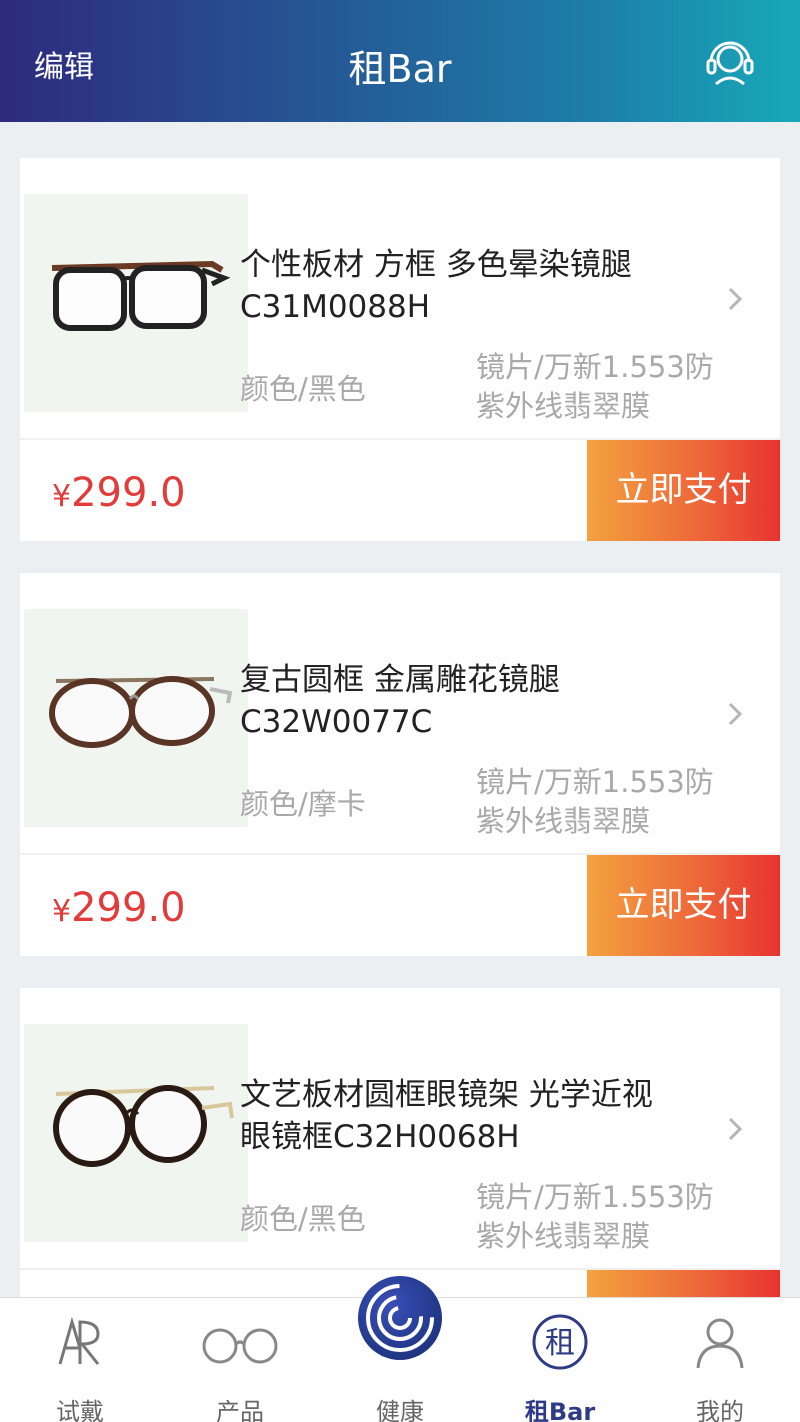  I want to click on product-name: 复古圆框 金属雕花镜腿 C32W0077C, so click(480, 701).